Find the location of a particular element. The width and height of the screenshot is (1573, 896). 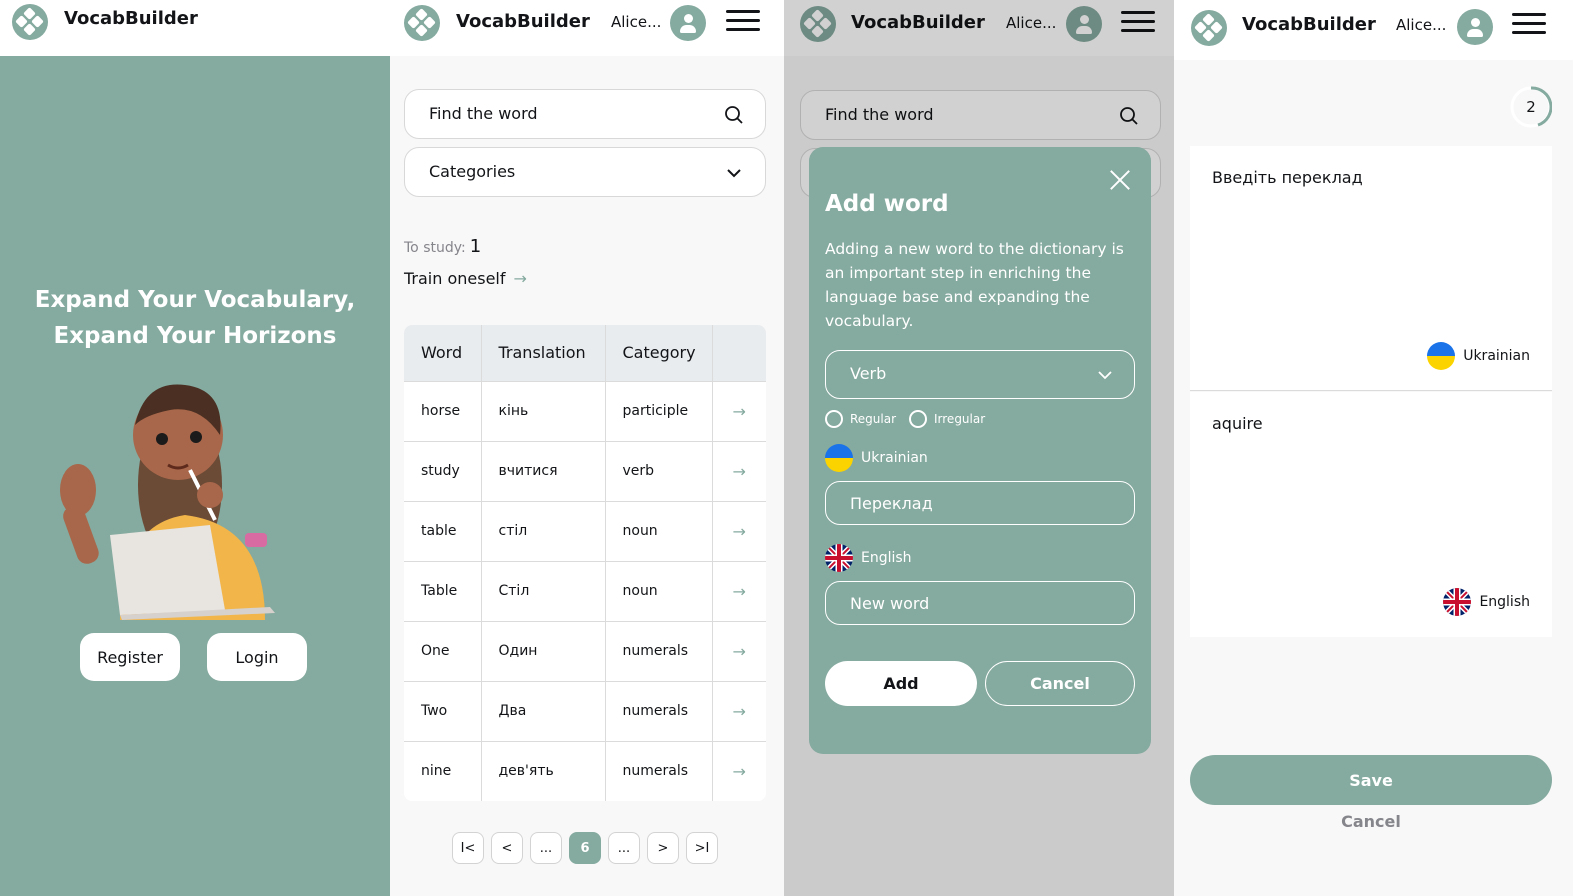

pagination: I< < ... 6 ... > >I is located at coordinates (585, 848).